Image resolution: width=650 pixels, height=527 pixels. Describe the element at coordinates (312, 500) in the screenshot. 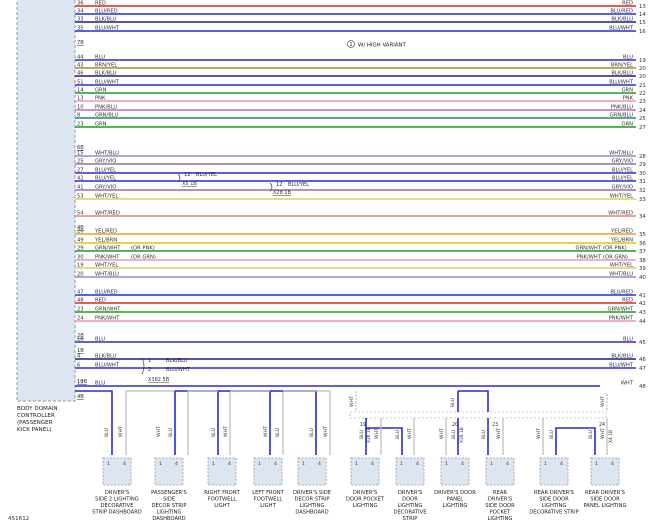

I see `component-name-line: DECOR STRIP` at that location.